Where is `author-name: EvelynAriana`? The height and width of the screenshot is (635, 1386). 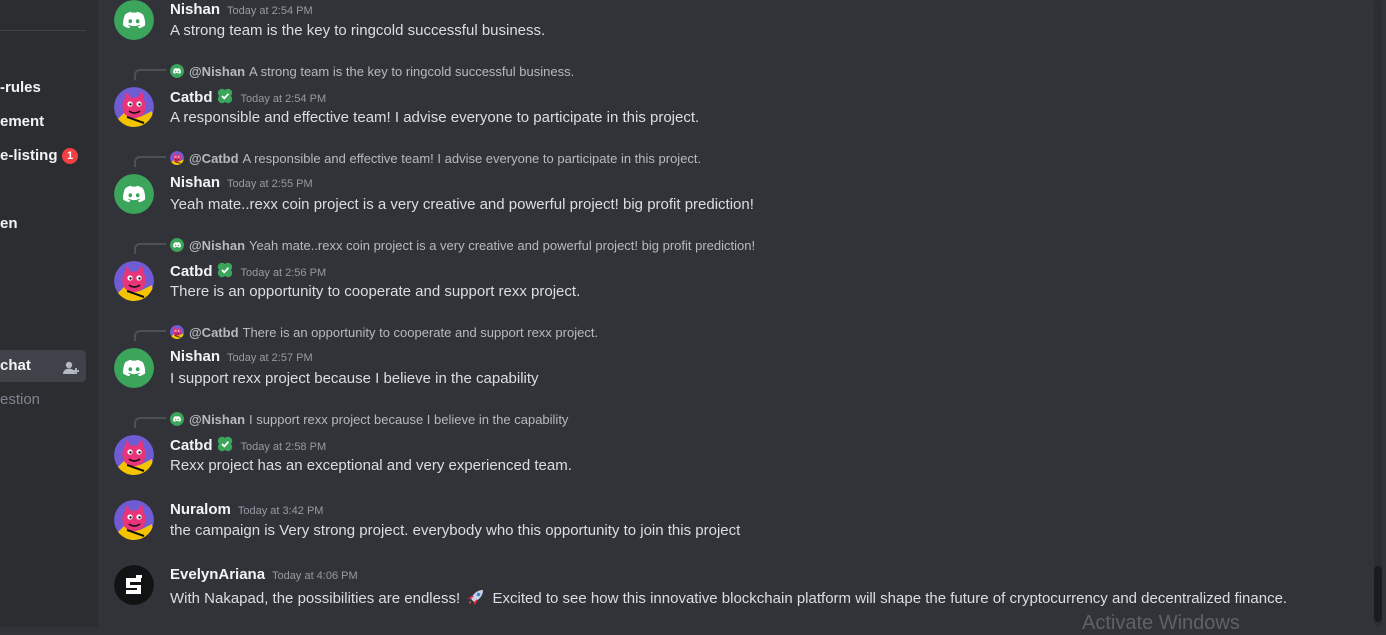 author-name: EvelynAriana is located at coordinates (217, 574).